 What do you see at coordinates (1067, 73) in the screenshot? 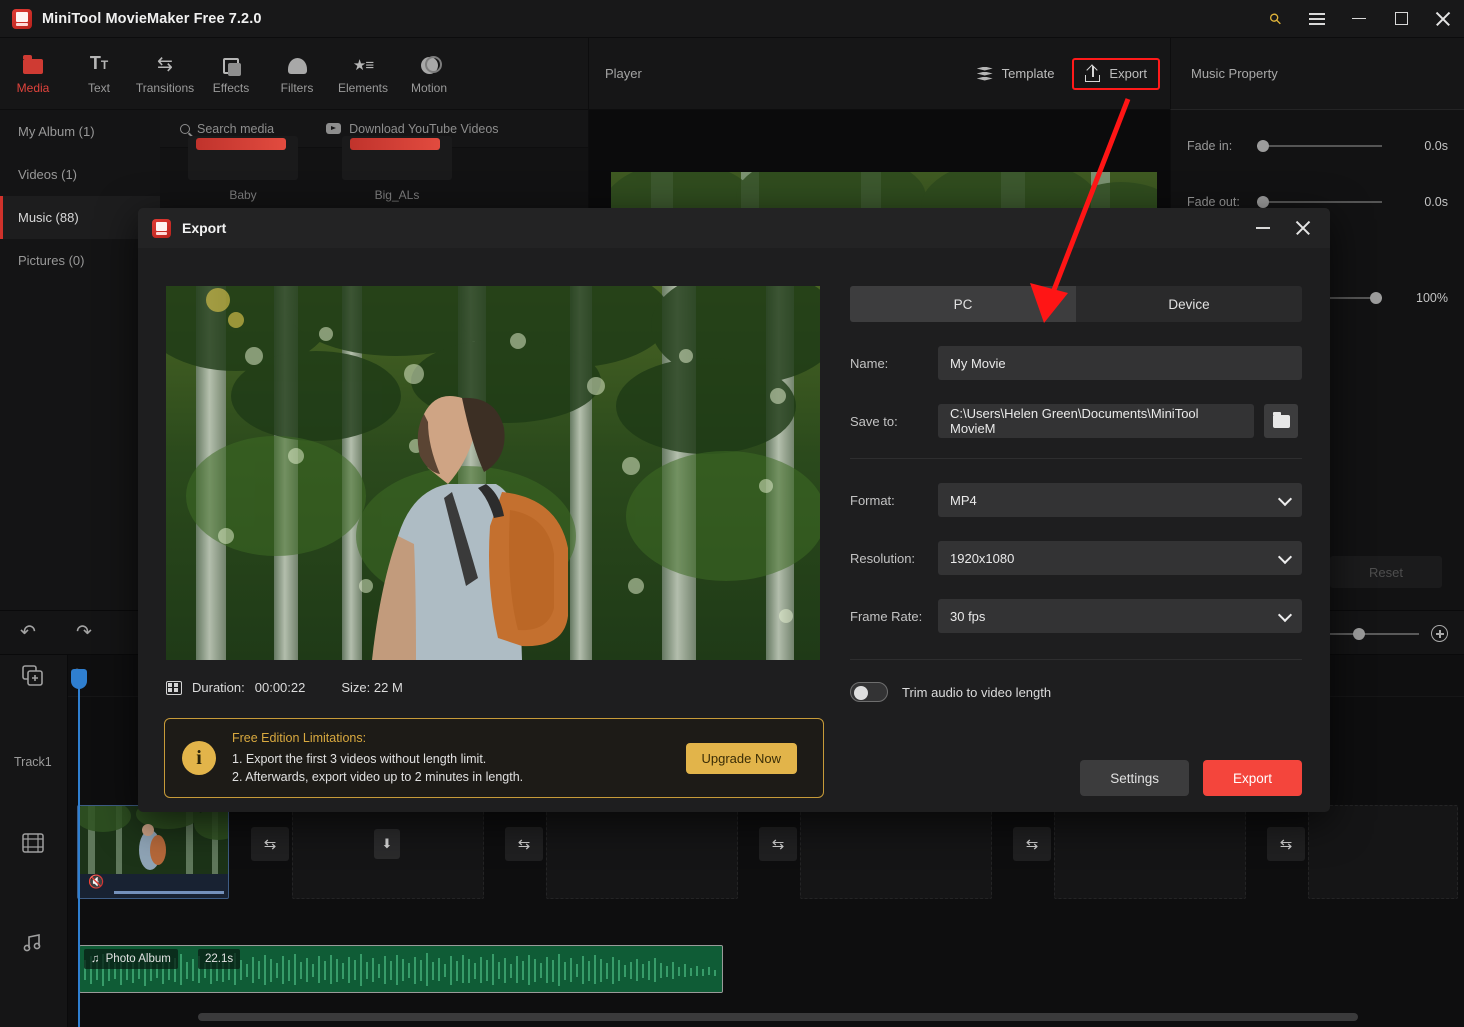
I see `player-header-actions: Template Export` at bounding box center [1067, 73].